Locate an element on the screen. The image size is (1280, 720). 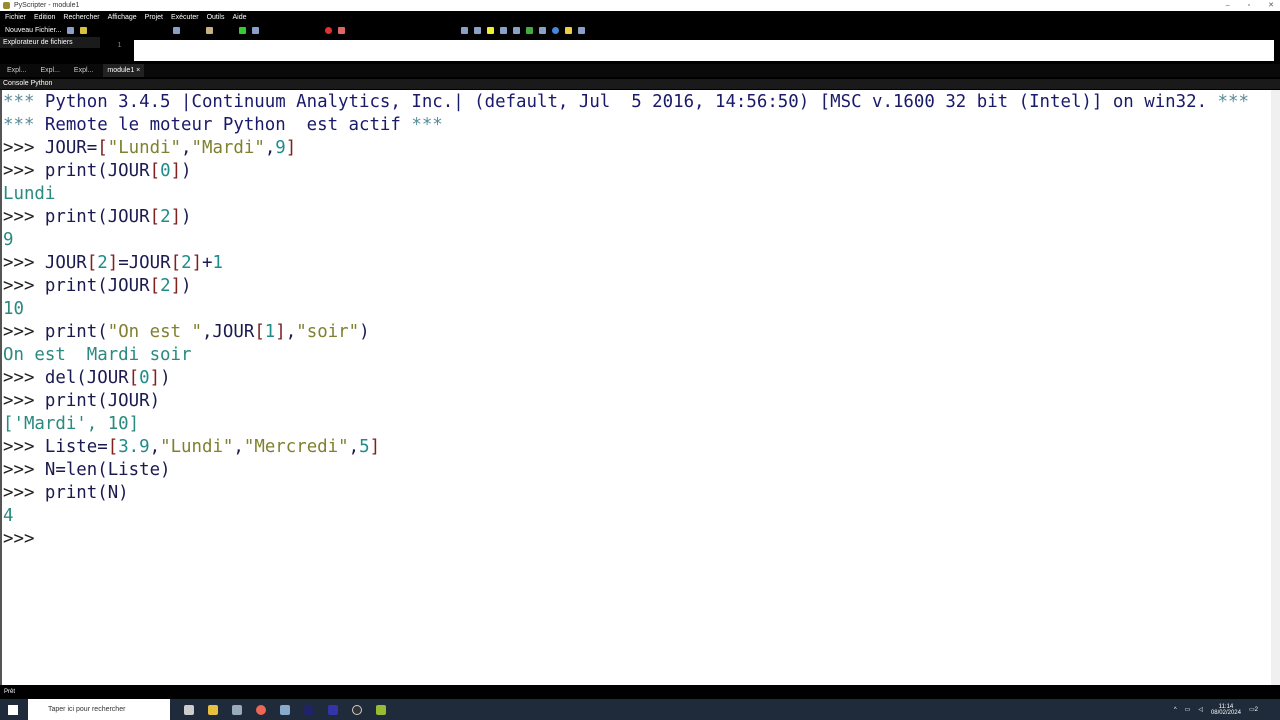
menu-outils: Outils is located at coordinates (216, 17).